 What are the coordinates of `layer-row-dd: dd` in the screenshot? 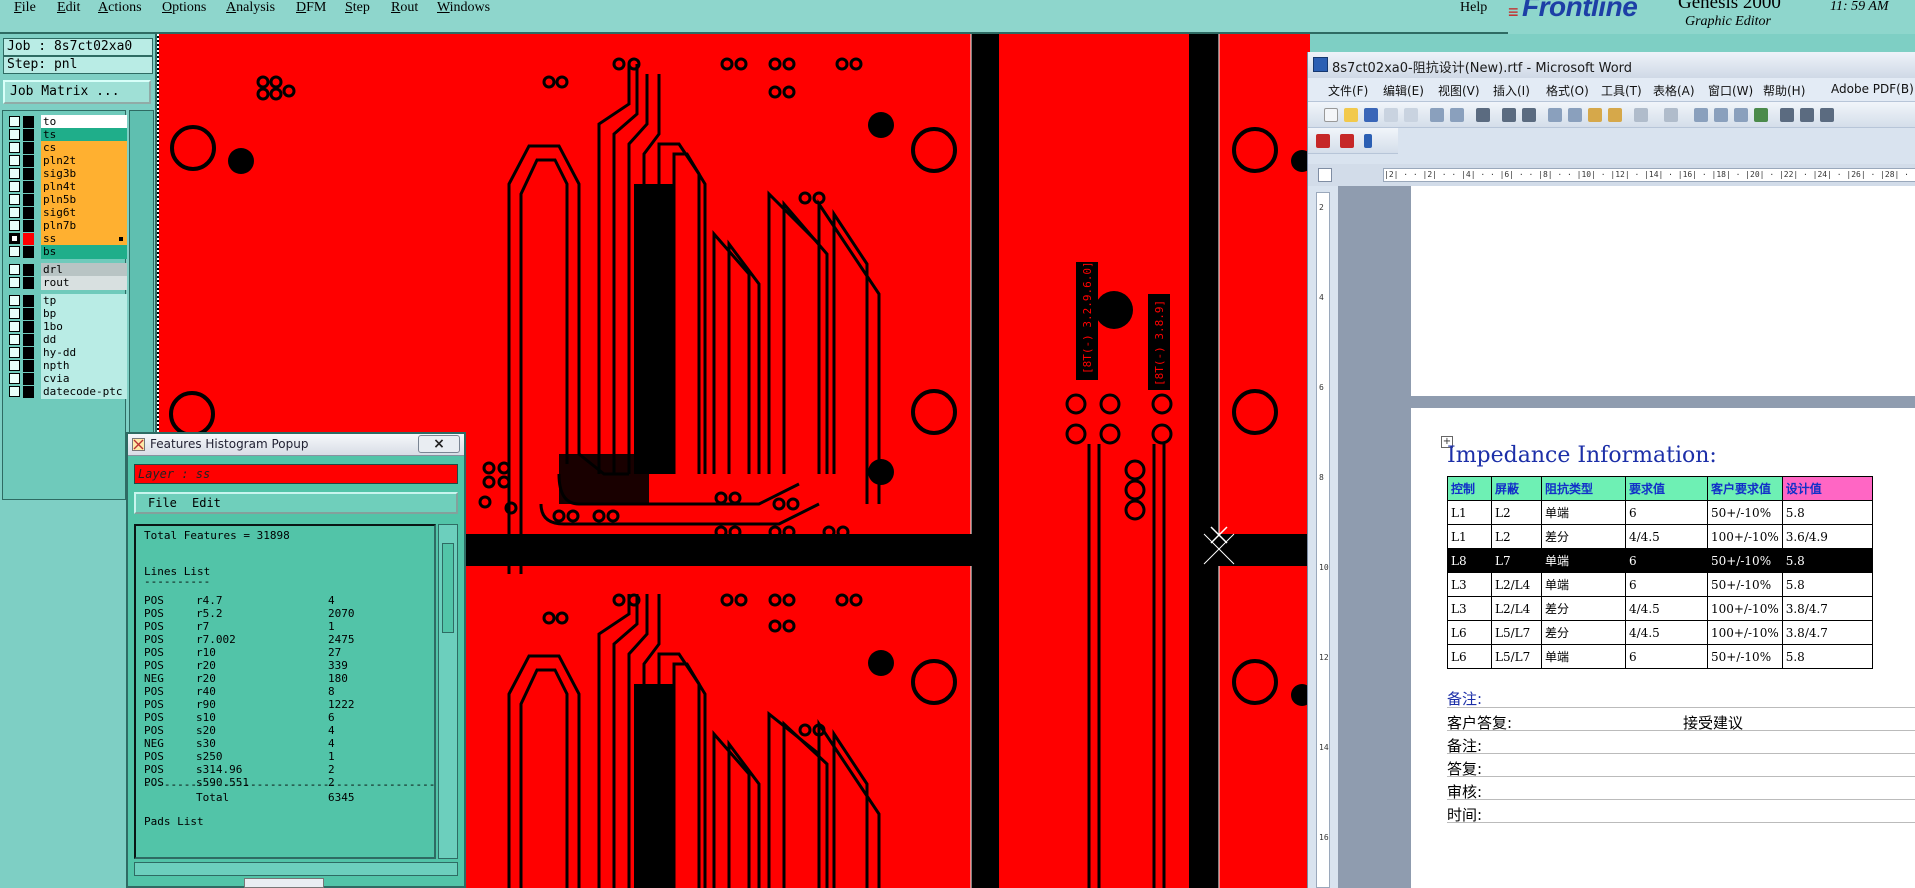 It's located at (68, 340).